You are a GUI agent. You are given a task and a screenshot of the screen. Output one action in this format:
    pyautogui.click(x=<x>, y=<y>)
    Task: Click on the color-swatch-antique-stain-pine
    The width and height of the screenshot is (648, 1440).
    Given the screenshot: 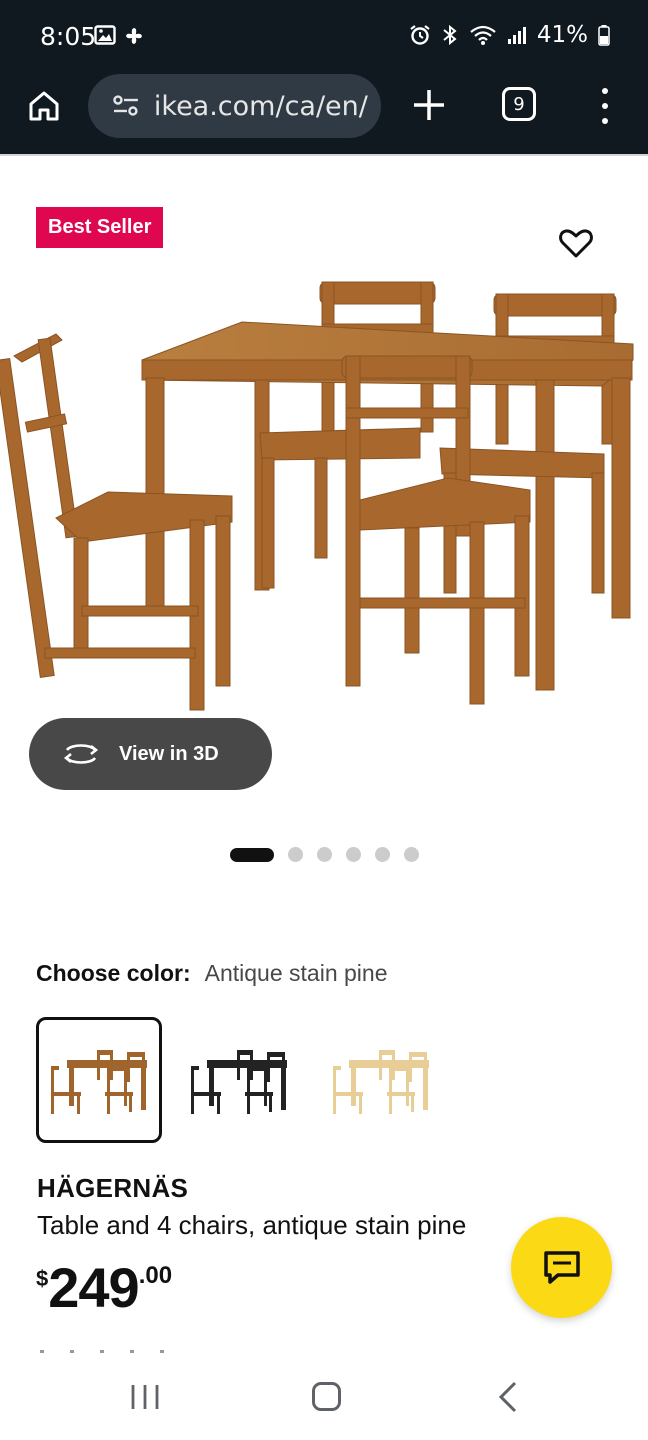 What is the action you would take?
    pyautogui.click(x=99, y=1080)
    